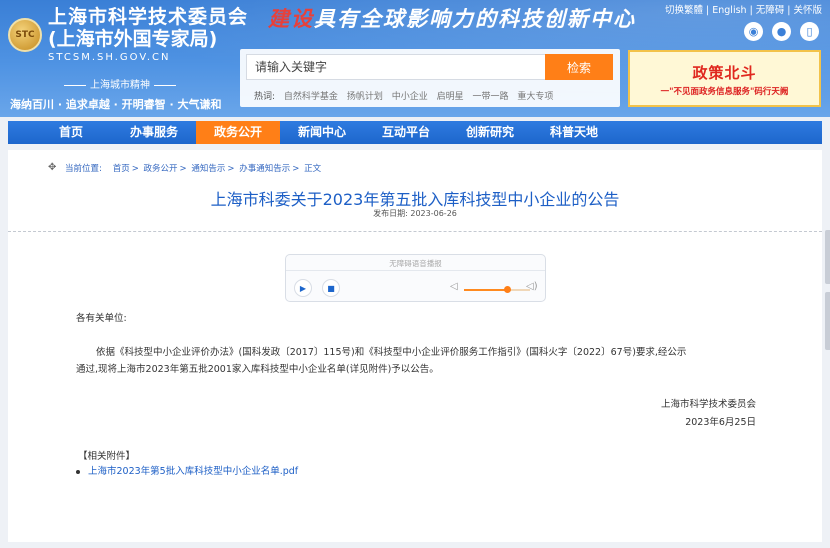  I want to click on hot-keyword: 扬帆计划, so click(365, 97).